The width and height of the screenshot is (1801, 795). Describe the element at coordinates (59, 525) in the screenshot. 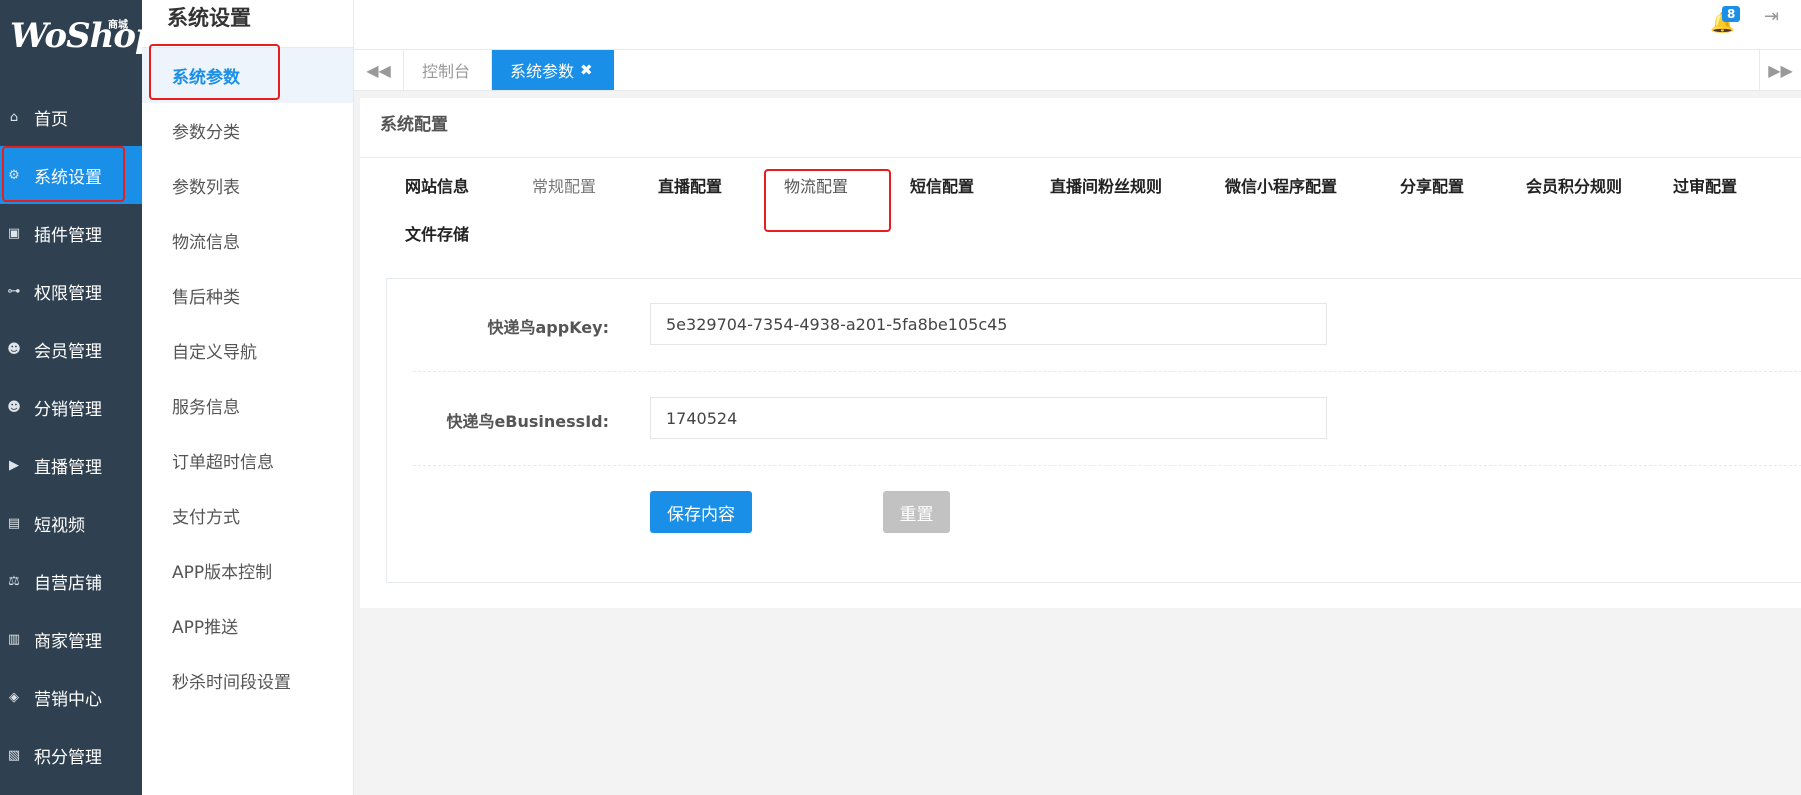

I see `nav-item-label: 短视频` at that location.